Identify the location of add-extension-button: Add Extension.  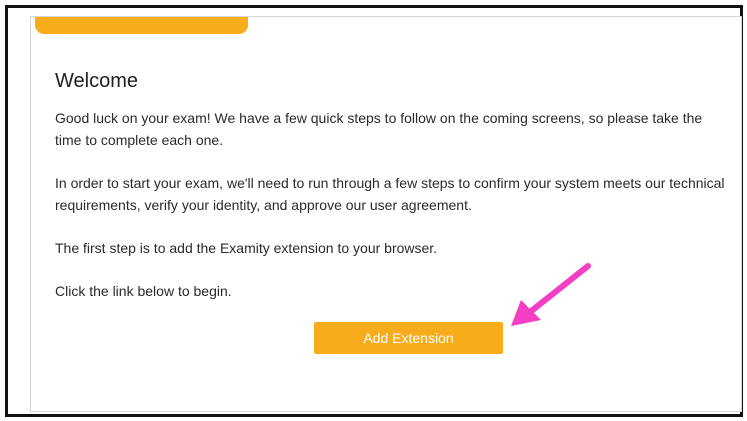
(408, 338).